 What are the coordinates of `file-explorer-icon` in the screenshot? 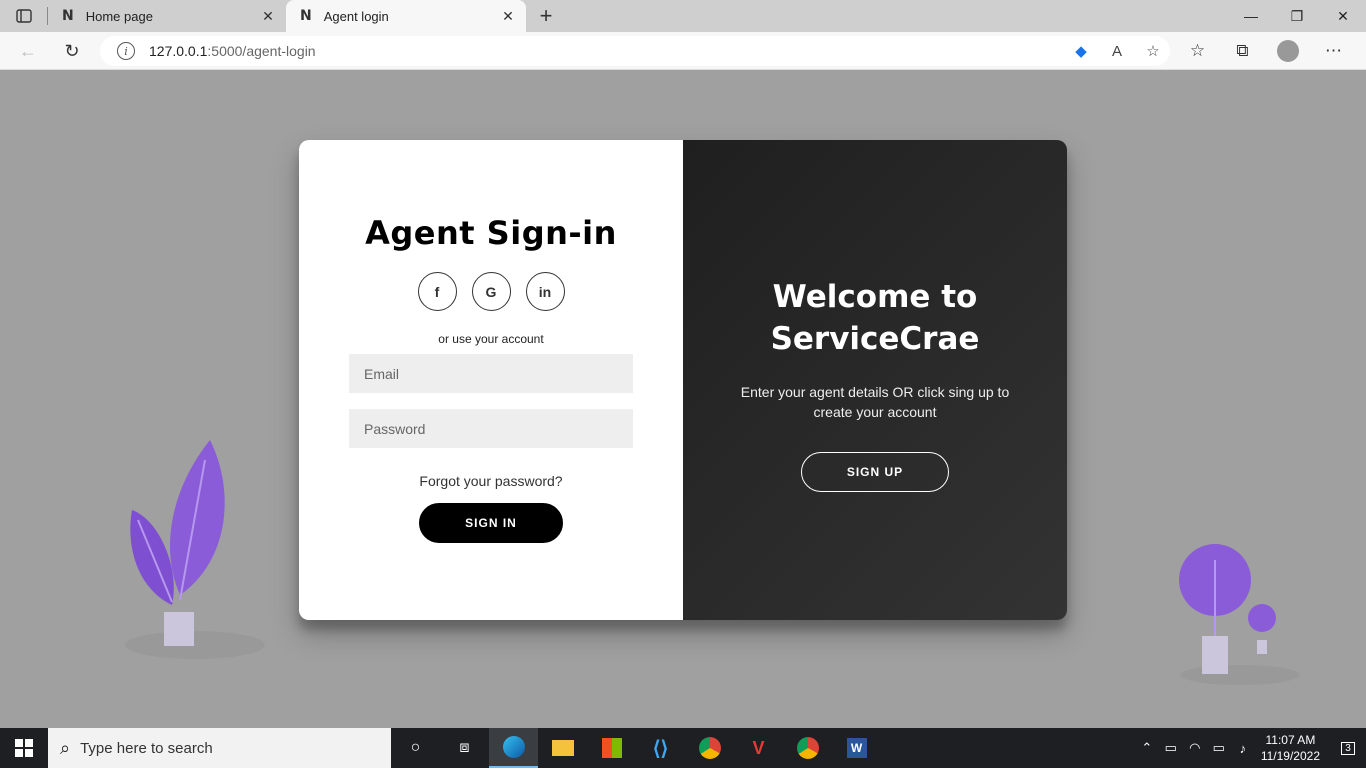 It's located at (562, 748).